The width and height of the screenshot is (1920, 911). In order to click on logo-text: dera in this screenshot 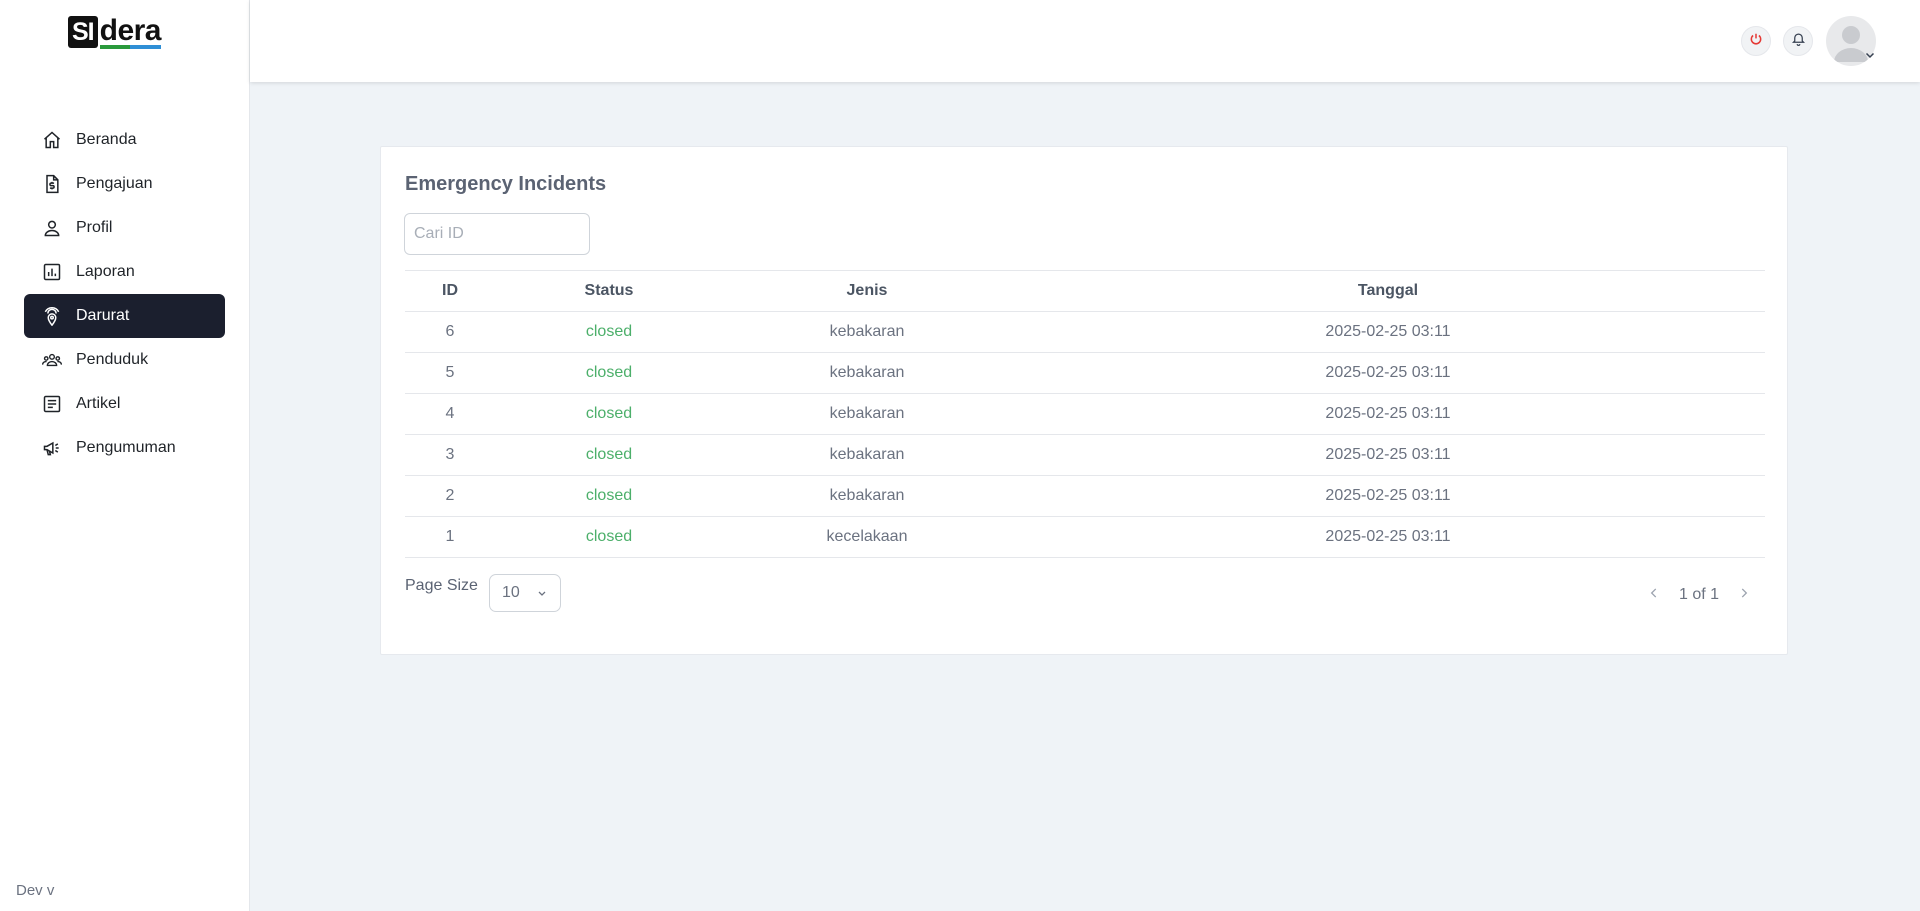, I will do `click(130, 31)`.